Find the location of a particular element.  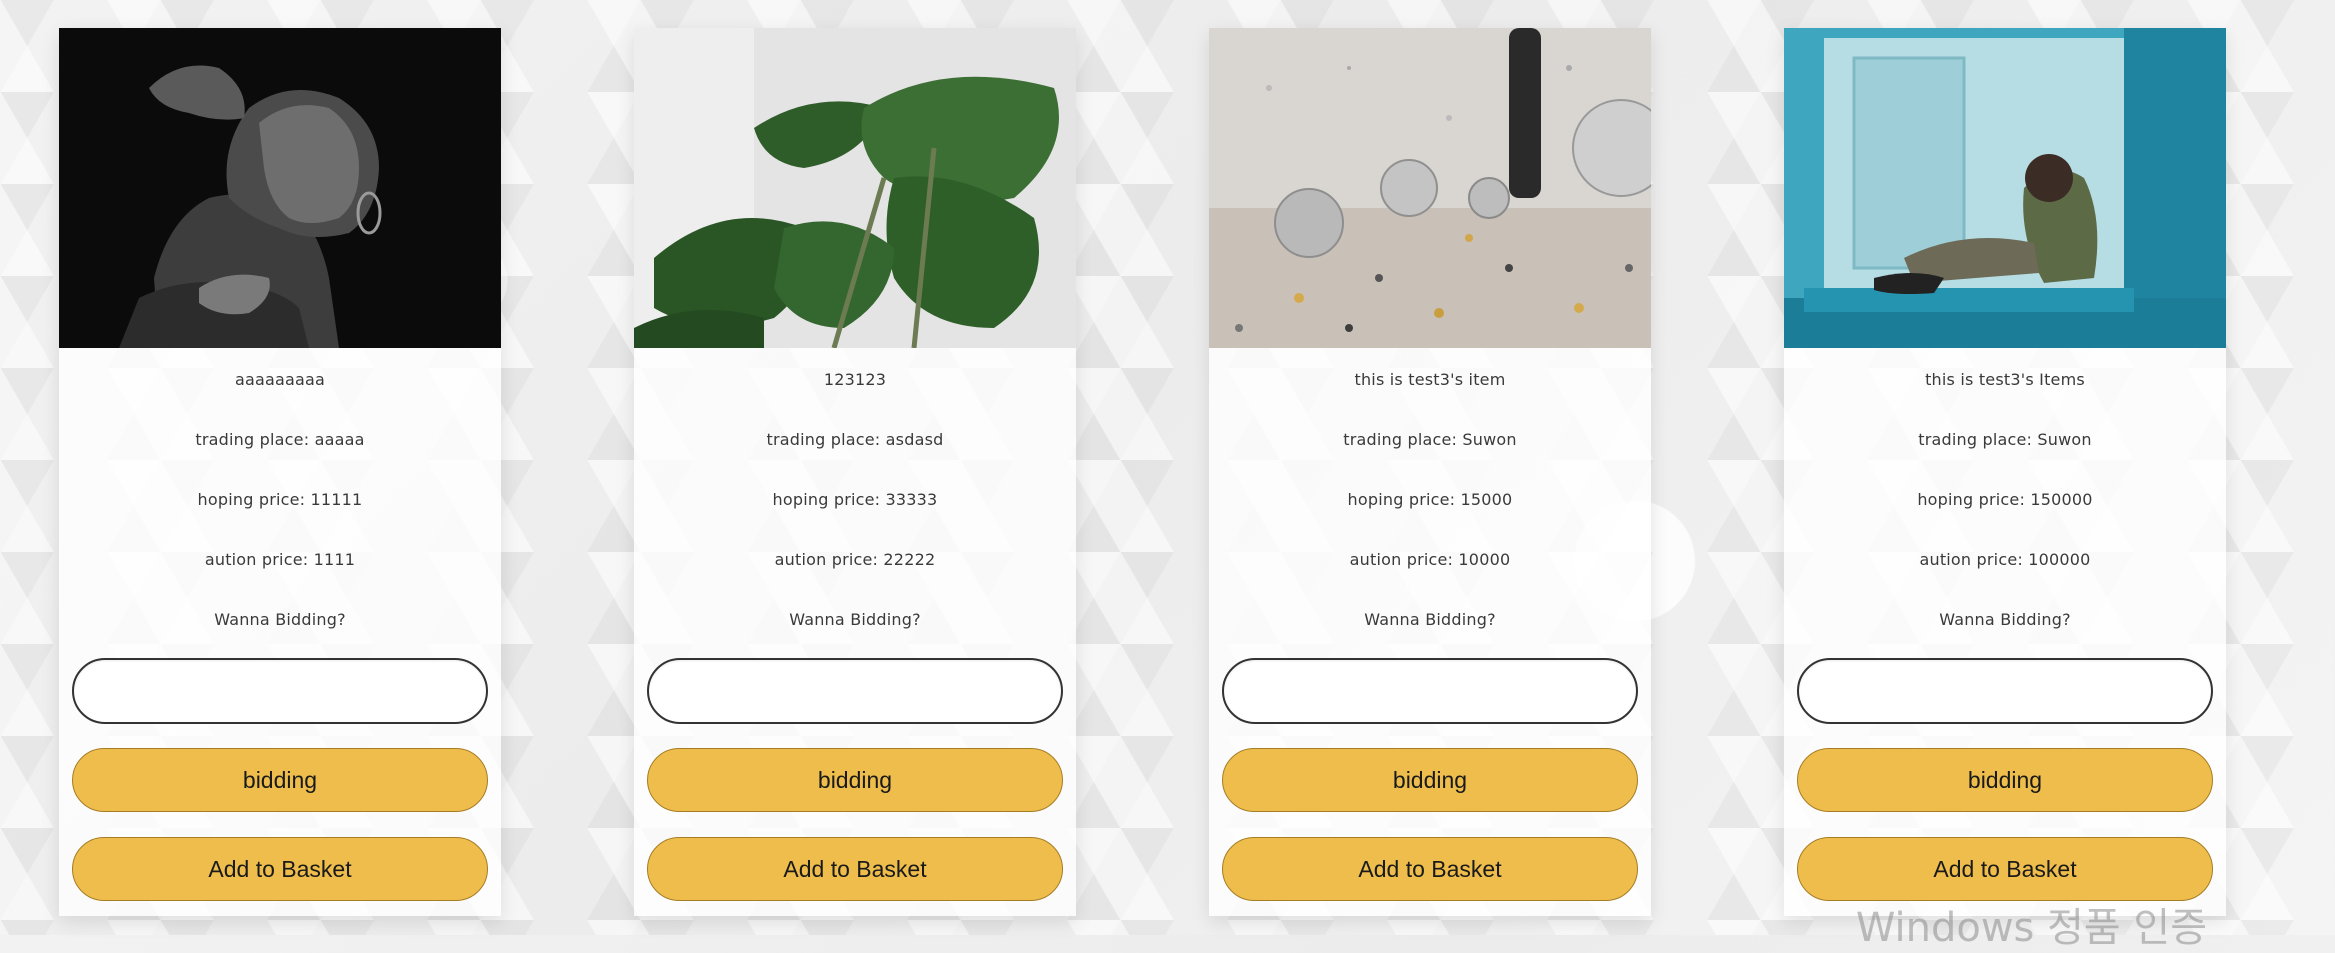

hoping-price: hoping price: 15000 is located at coordinates (1430, 499).